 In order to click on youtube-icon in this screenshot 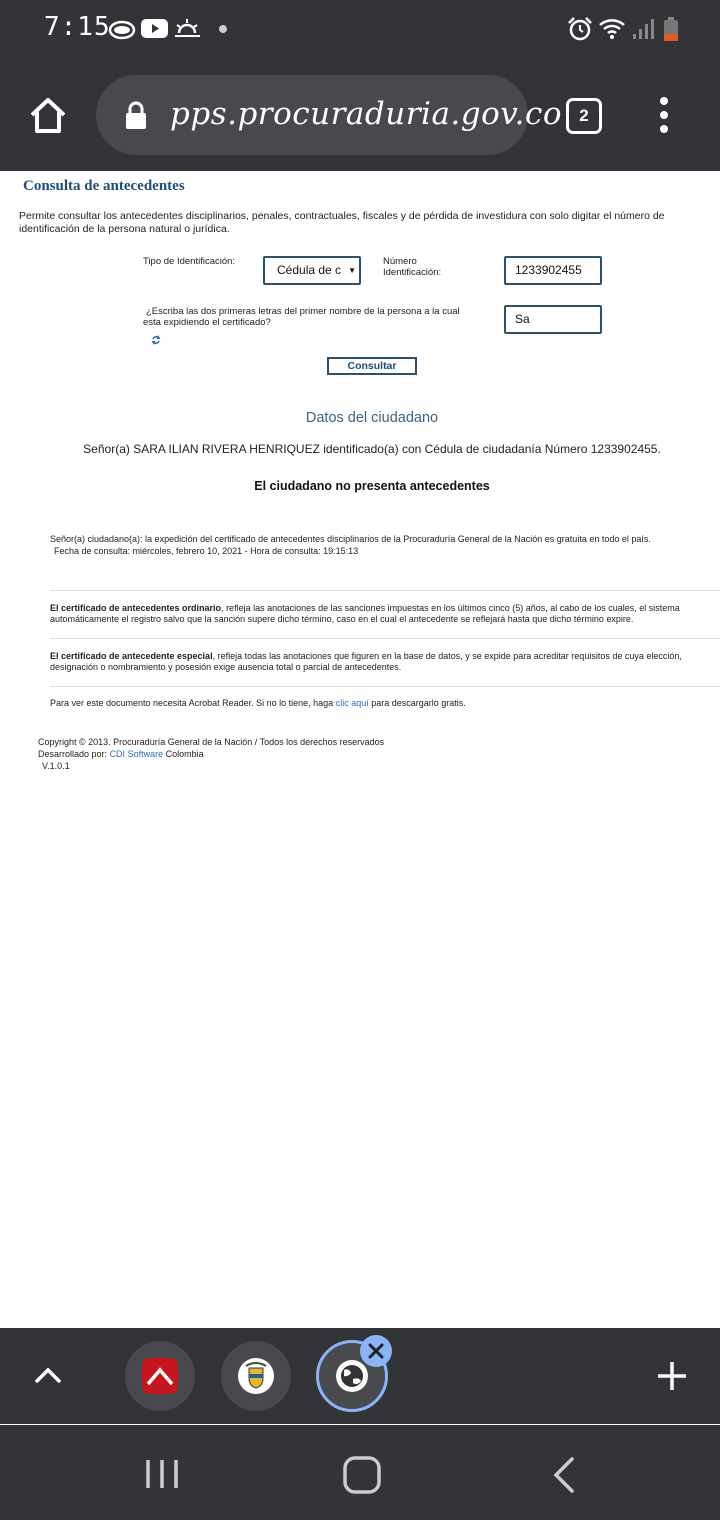, I will do `click(154, 28)`.